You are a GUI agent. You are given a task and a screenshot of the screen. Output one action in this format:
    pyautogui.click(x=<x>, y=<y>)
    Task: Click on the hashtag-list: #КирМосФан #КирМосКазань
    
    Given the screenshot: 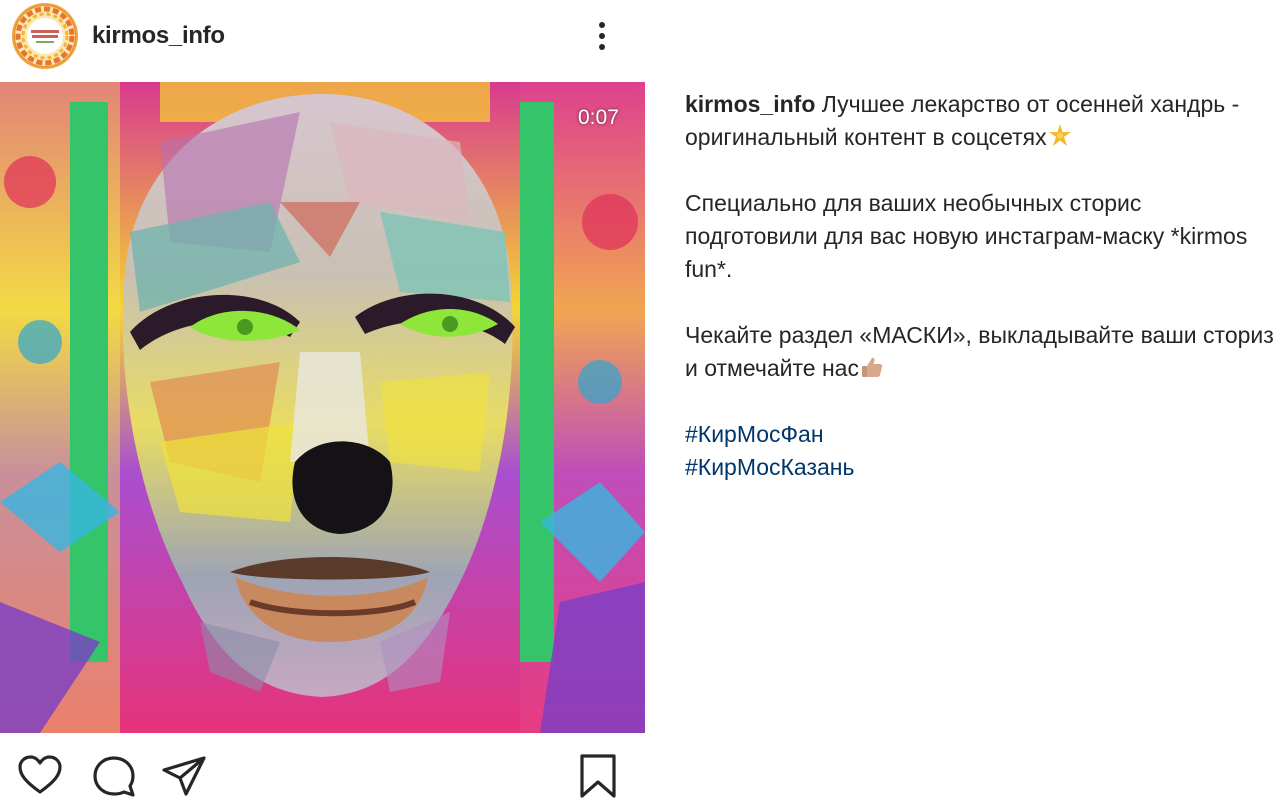 What is the action you would take?
    pyautogui.click(x=980, y=451)
    